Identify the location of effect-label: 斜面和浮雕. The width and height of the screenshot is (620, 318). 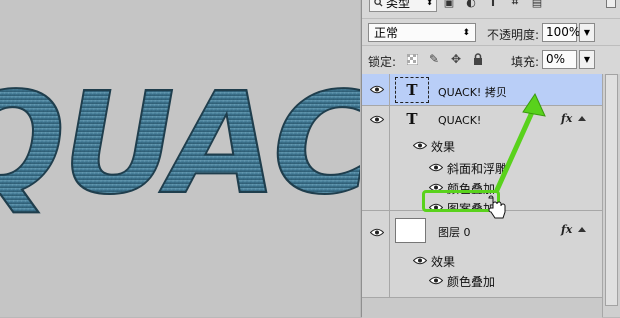
(477, 169).